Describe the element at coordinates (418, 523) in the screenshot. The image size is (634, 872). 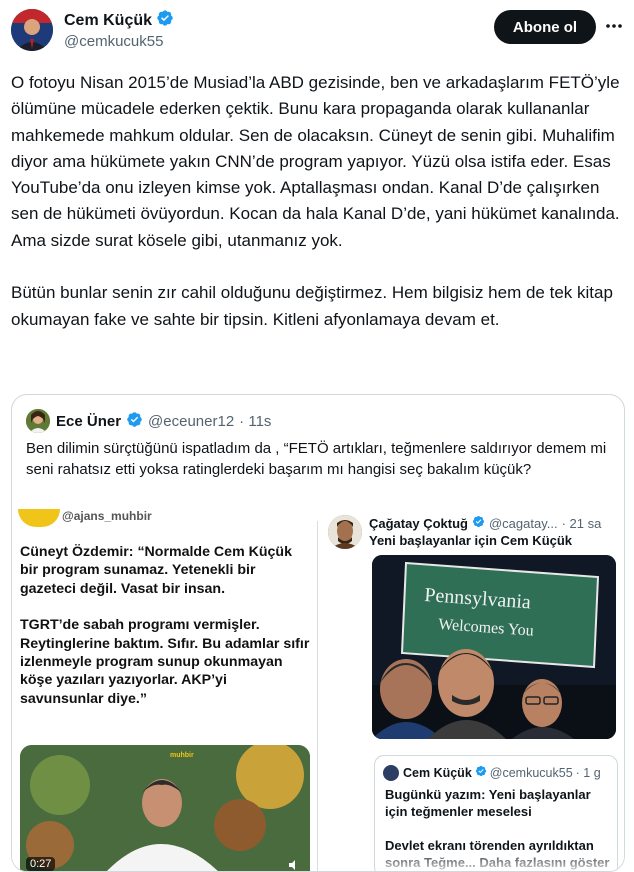
I see `embedded-name: Çağatay Çoktuğ` at that location.